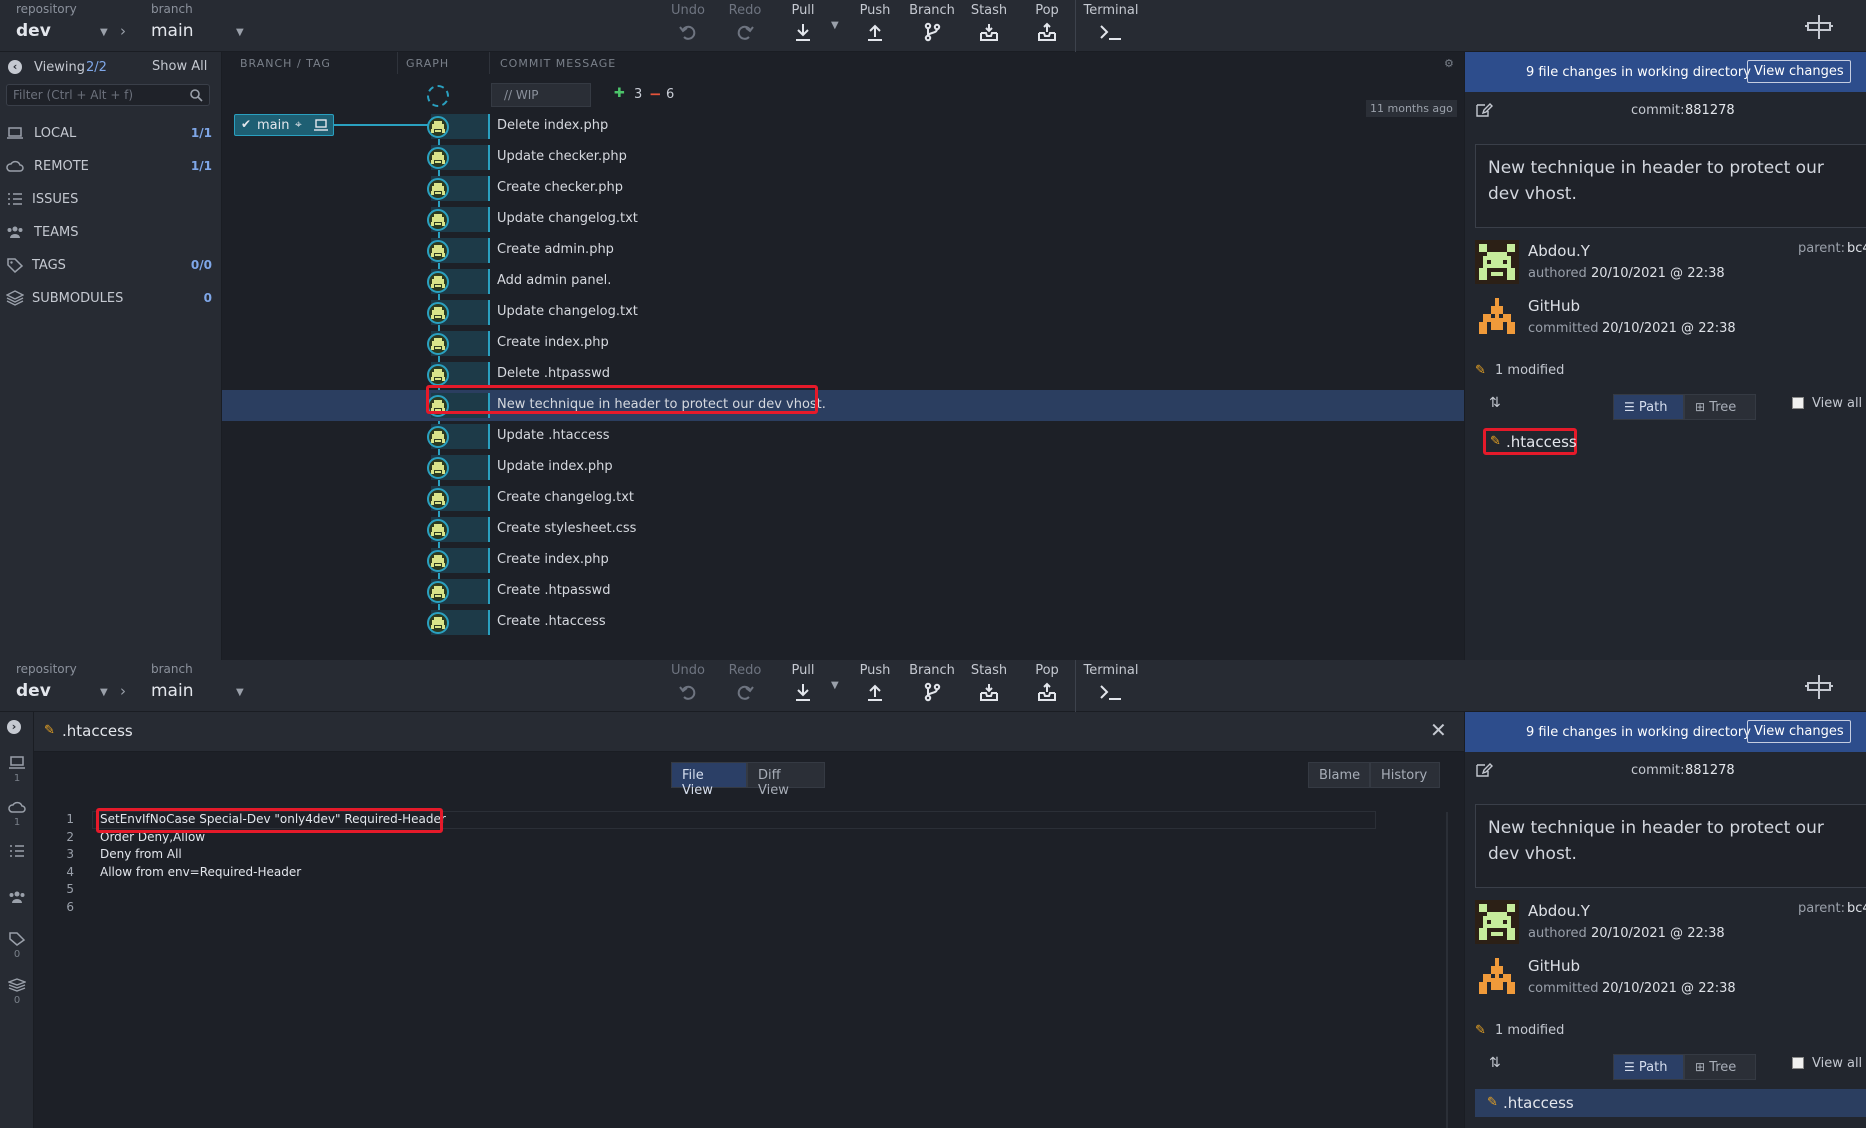 This screenshot has height=1128, width=1866. I want to click on commit-row: Create admin.php, so click(843, 250).